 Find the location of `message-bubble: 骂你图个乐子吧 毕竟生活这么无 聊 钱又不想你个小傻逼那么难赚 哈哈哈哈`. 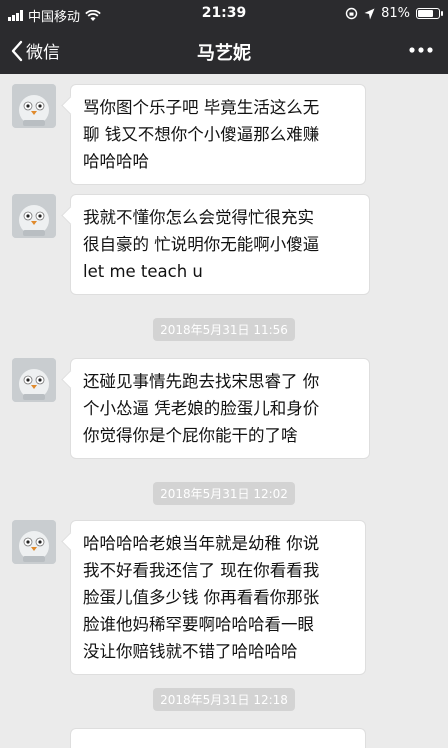

message-bubble: 骂你图个乐子吧 毕竟生活这么无 聊 钱又不想你个小傻逼那么难赚 哈哈哈哈 is located at coordinates (218, 134).